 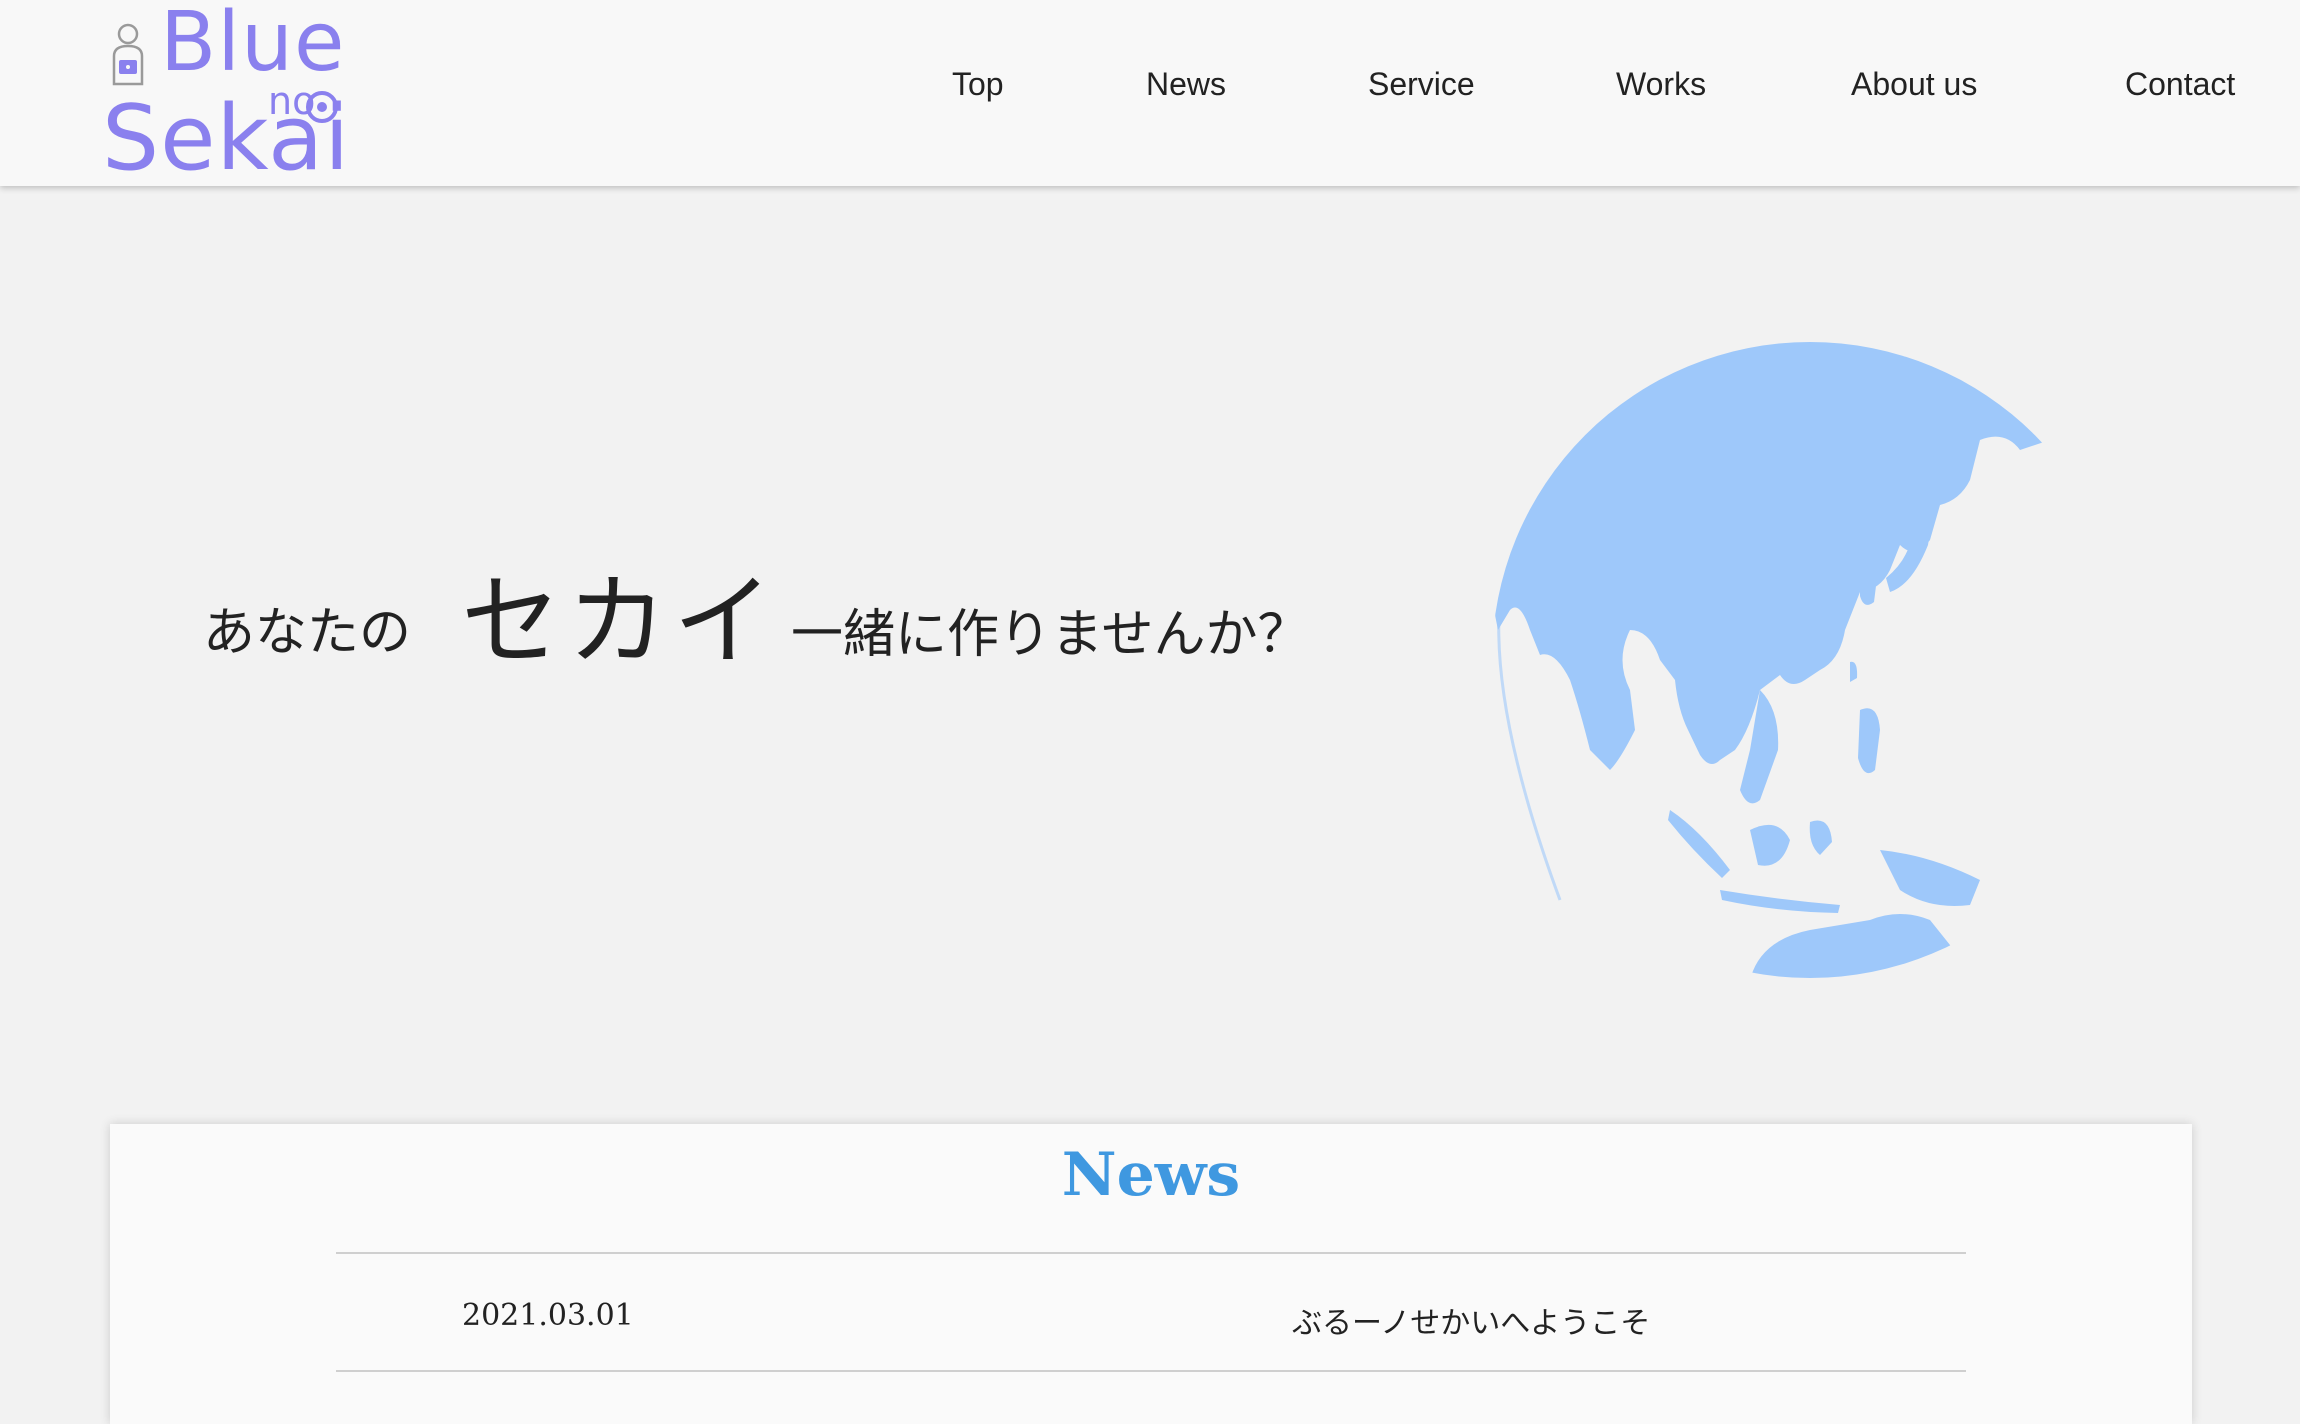 I want to click on nav-news: News, so click(x=1186, y=84).